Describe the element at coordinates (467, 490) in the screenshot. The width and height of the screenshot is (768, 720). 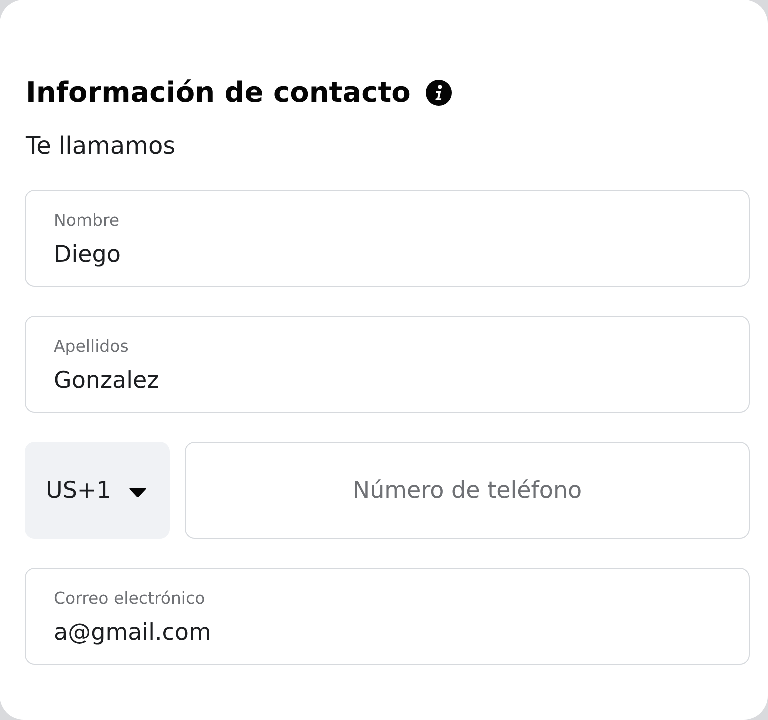
I see `phone-number-field: Número de teléfono` at that location.